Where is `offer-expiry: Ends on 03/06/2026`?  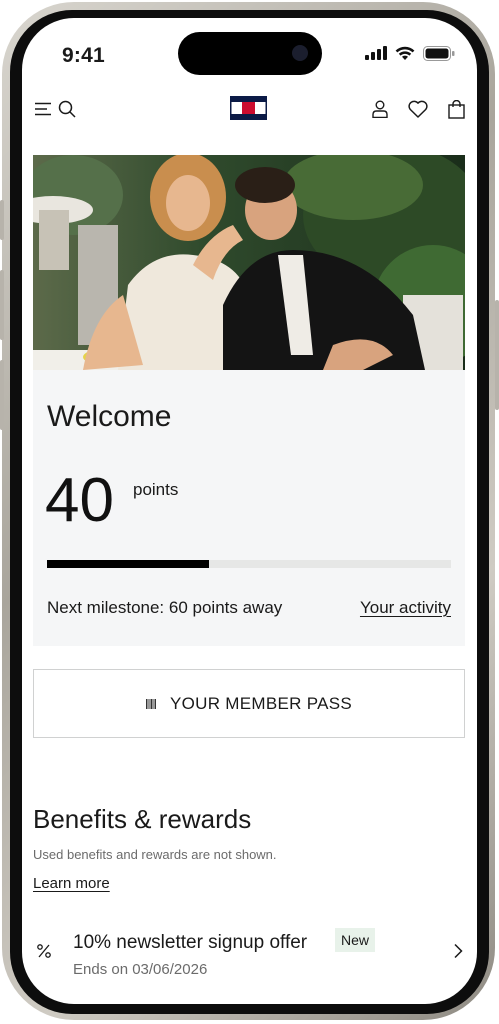 offer-expiry: Ends on 03/06/2026 is located at coordinates (140, 969).